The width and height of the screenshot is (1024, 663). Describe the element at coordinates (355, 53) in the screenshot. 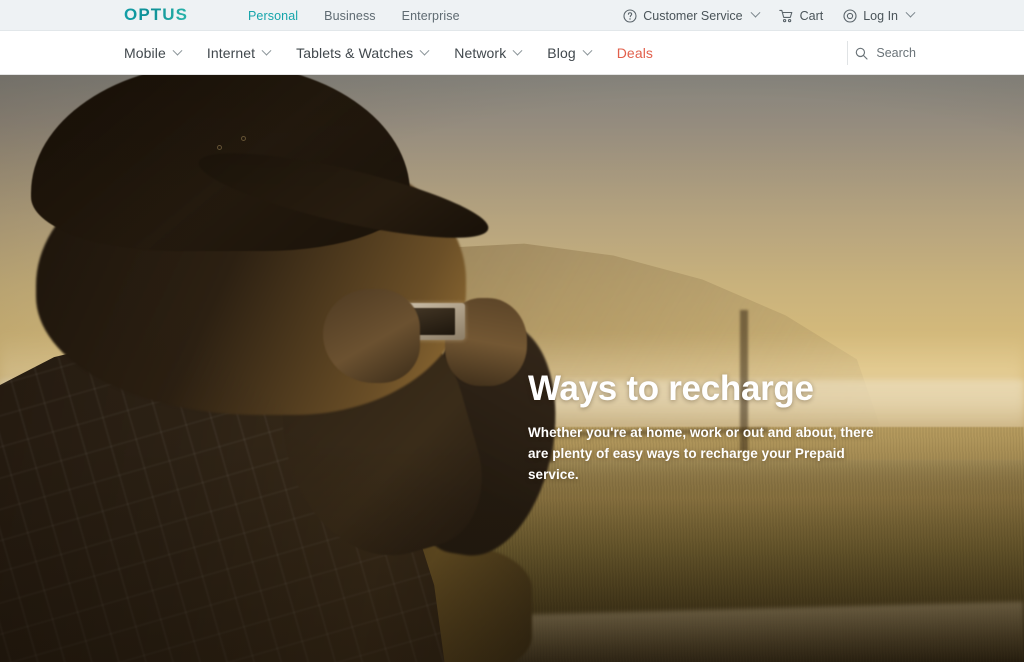

I see `nav-item-tablets-watches-label: Tablets & Watches` at that location.